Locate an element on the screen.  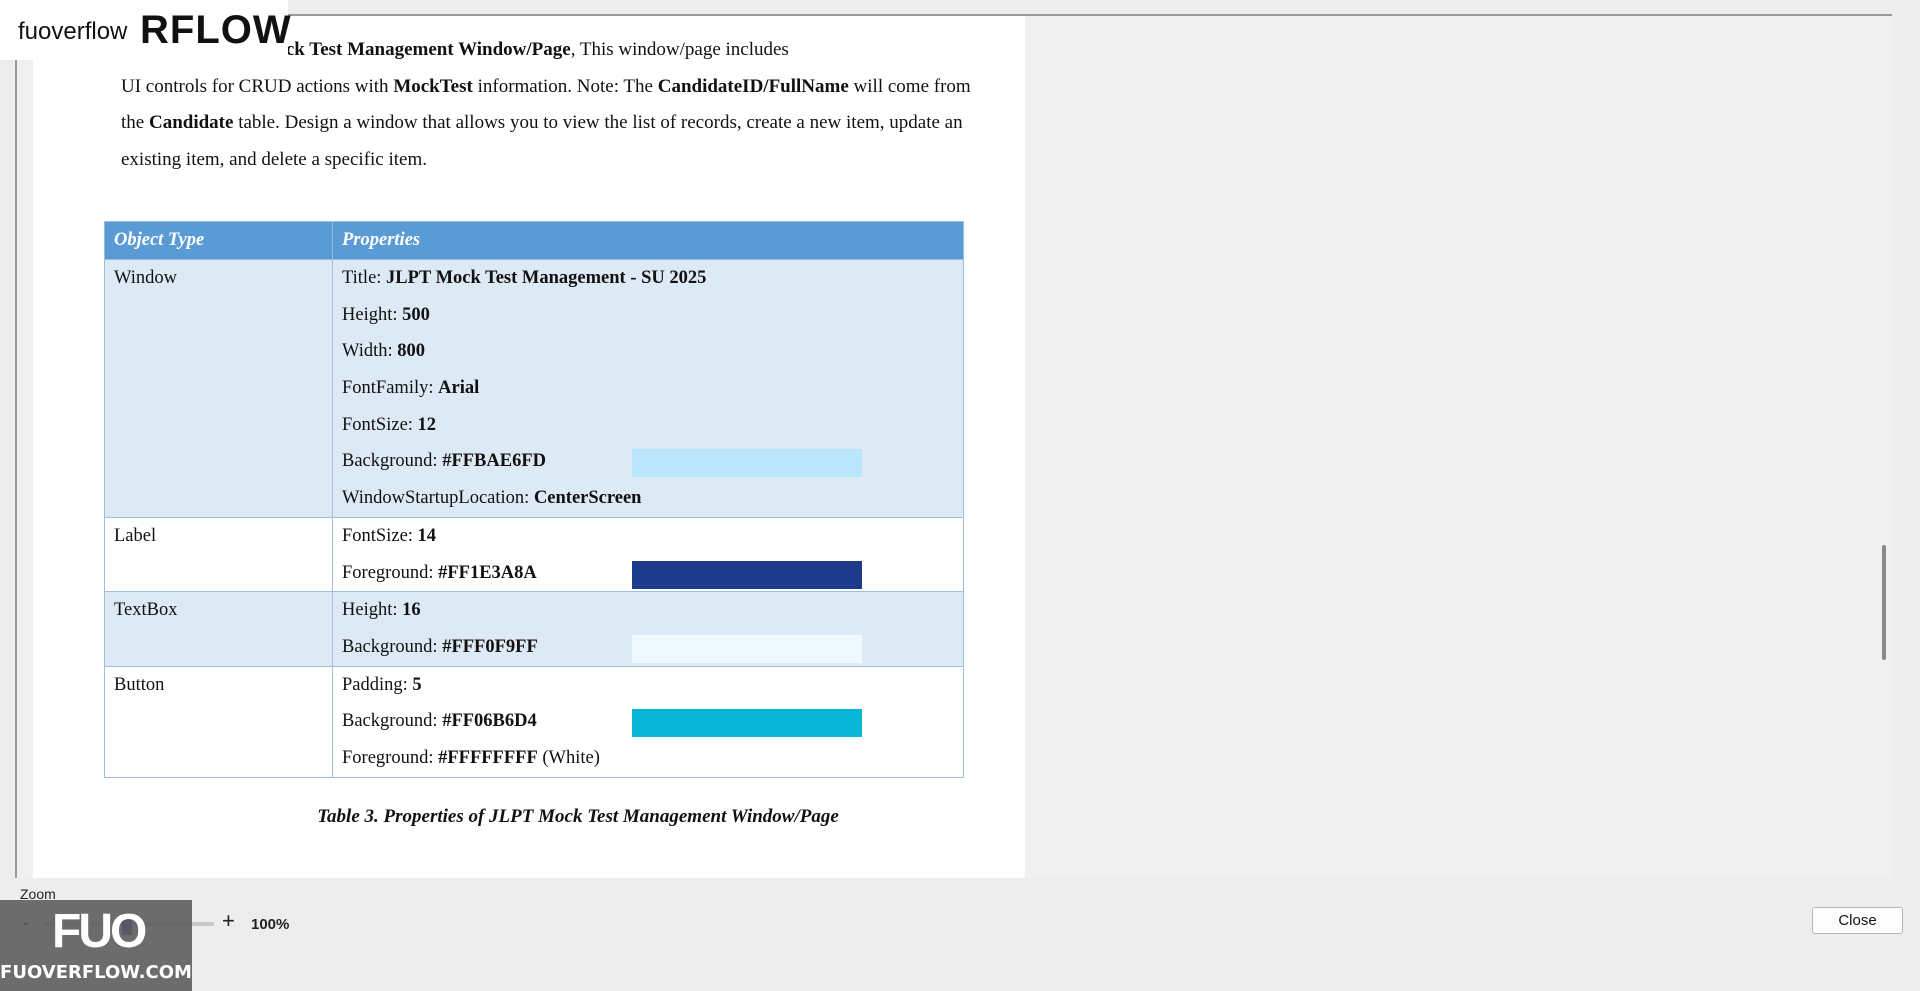
brand-url: FUOVERFLOW.COM is located at coordinates (96, 972).